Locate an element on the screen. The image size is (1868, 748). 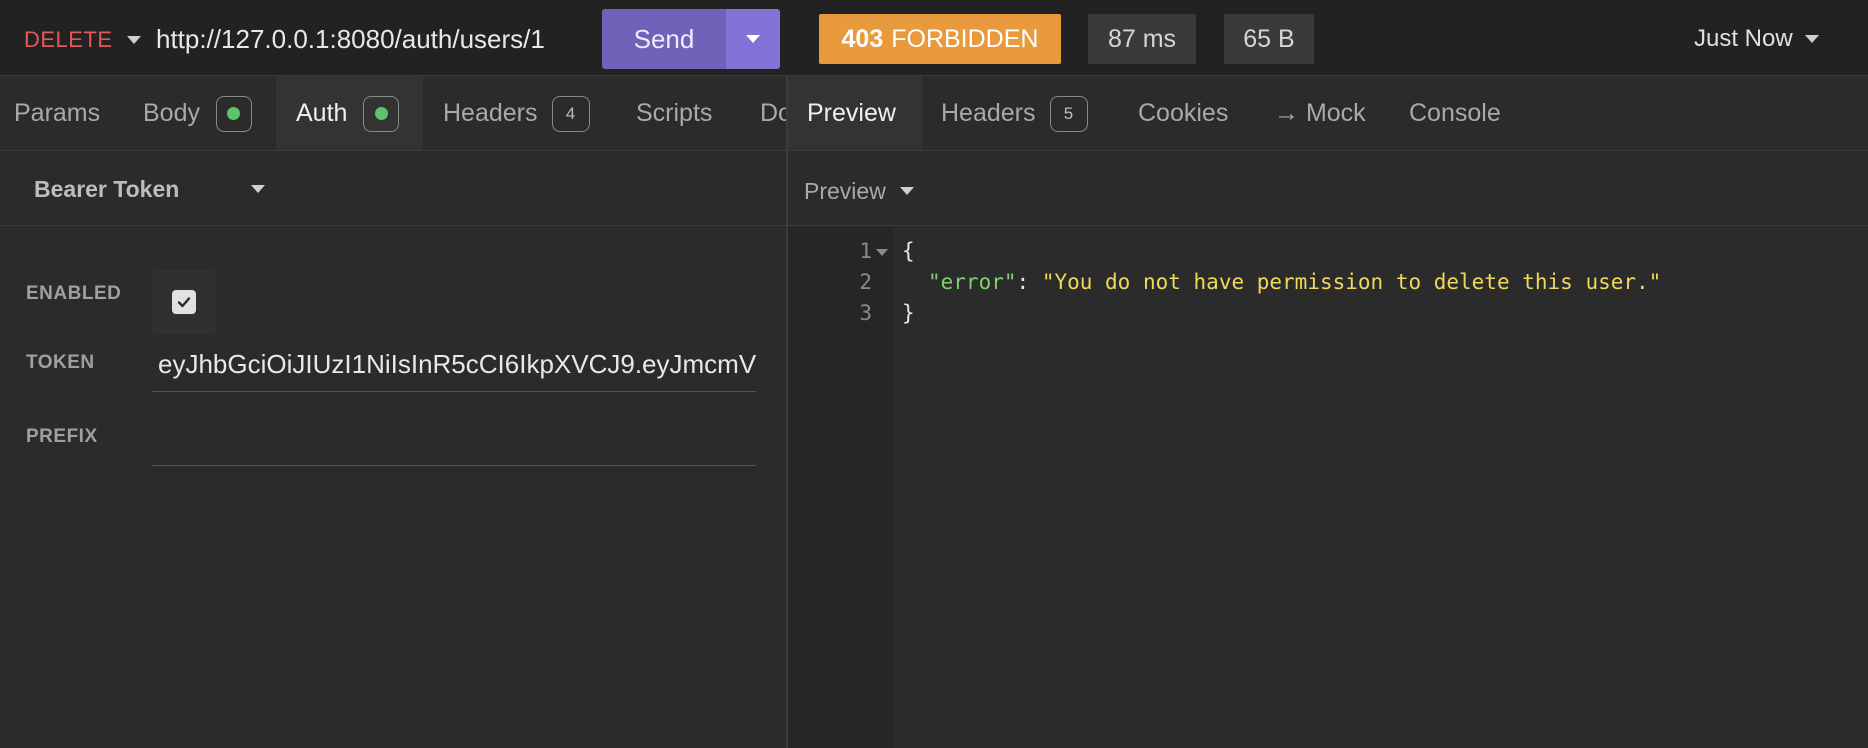
status-code: 403 is located at coordinates (862, 38).